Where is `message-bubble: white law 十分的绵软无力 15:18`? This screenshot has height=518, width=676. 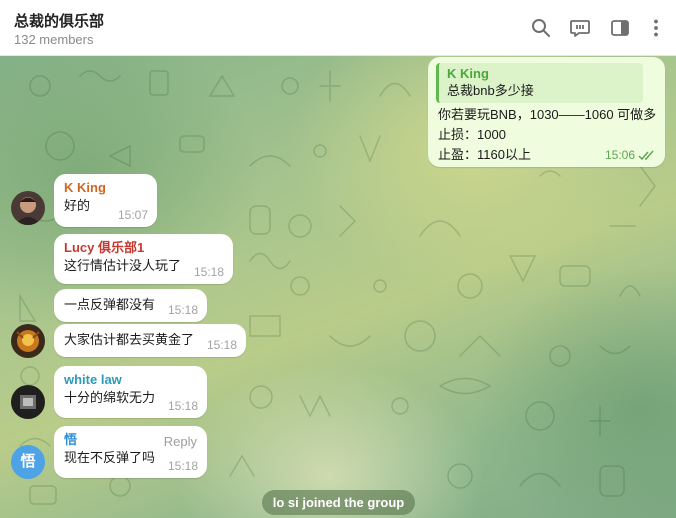
message-bubble: white law 十分的绵软无力 15:18 is located at coordinates (130, 392).